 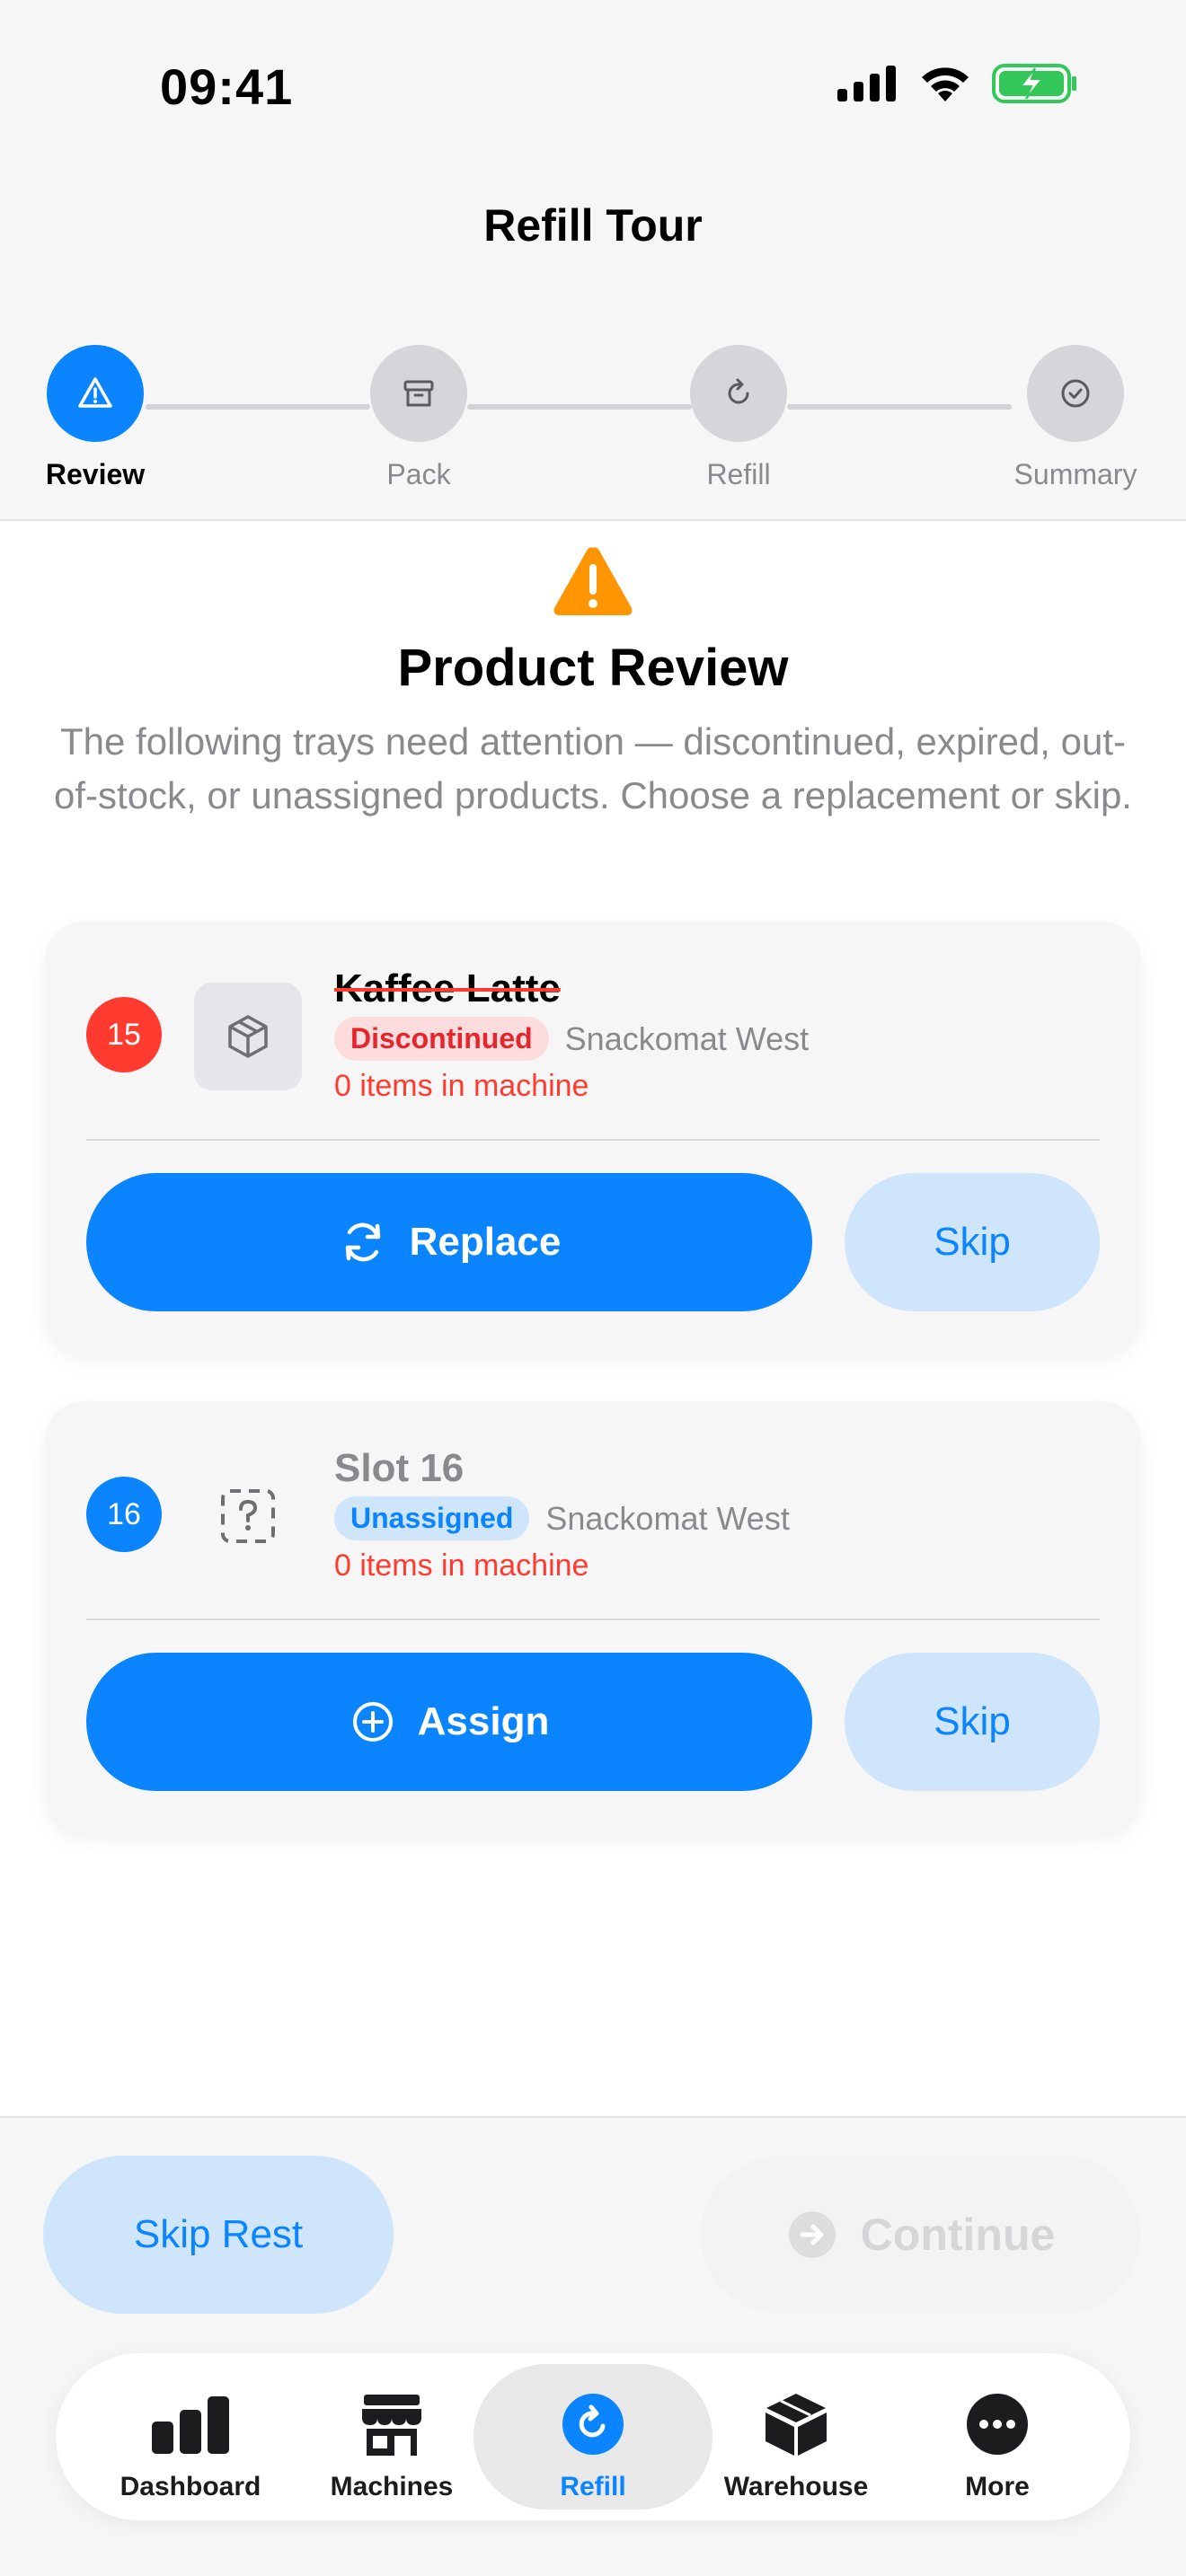 What do you see at coordinates (1075, 418) in the screenshot?
I see `step-summary: Summary` at bounding box center [1075, 418].